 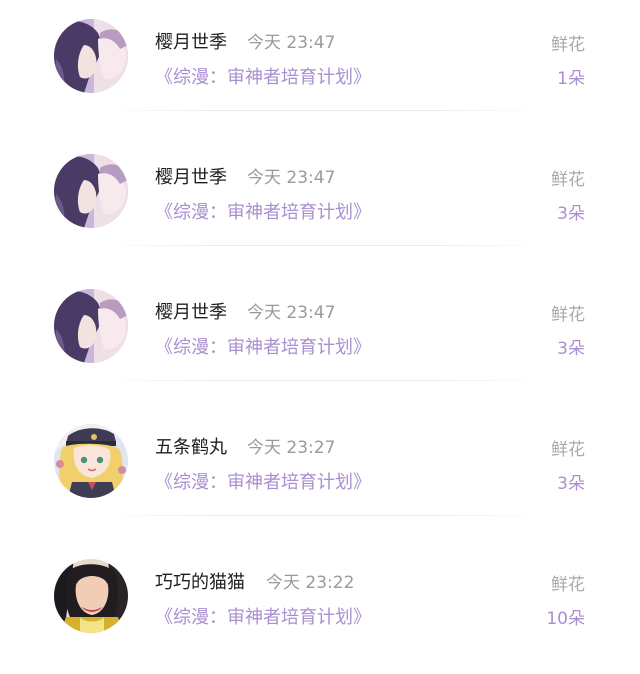 I want to click on gift-count: 1朵, so click(x=571, y=79).